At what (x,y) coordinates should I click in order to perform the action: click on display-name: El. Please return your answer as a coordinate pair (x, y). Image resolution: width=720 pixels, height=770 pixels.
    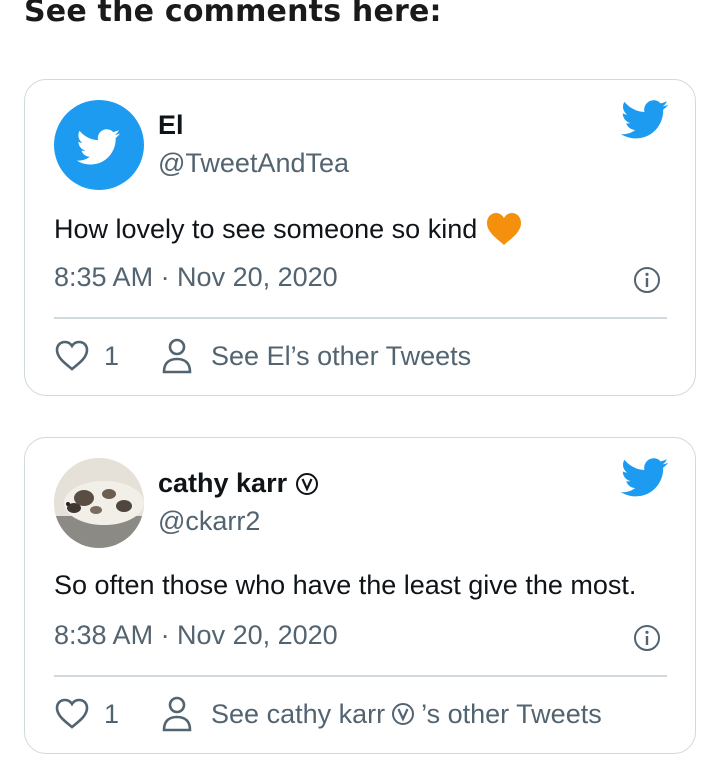
    Looking at the image, I should click on (171, 125).